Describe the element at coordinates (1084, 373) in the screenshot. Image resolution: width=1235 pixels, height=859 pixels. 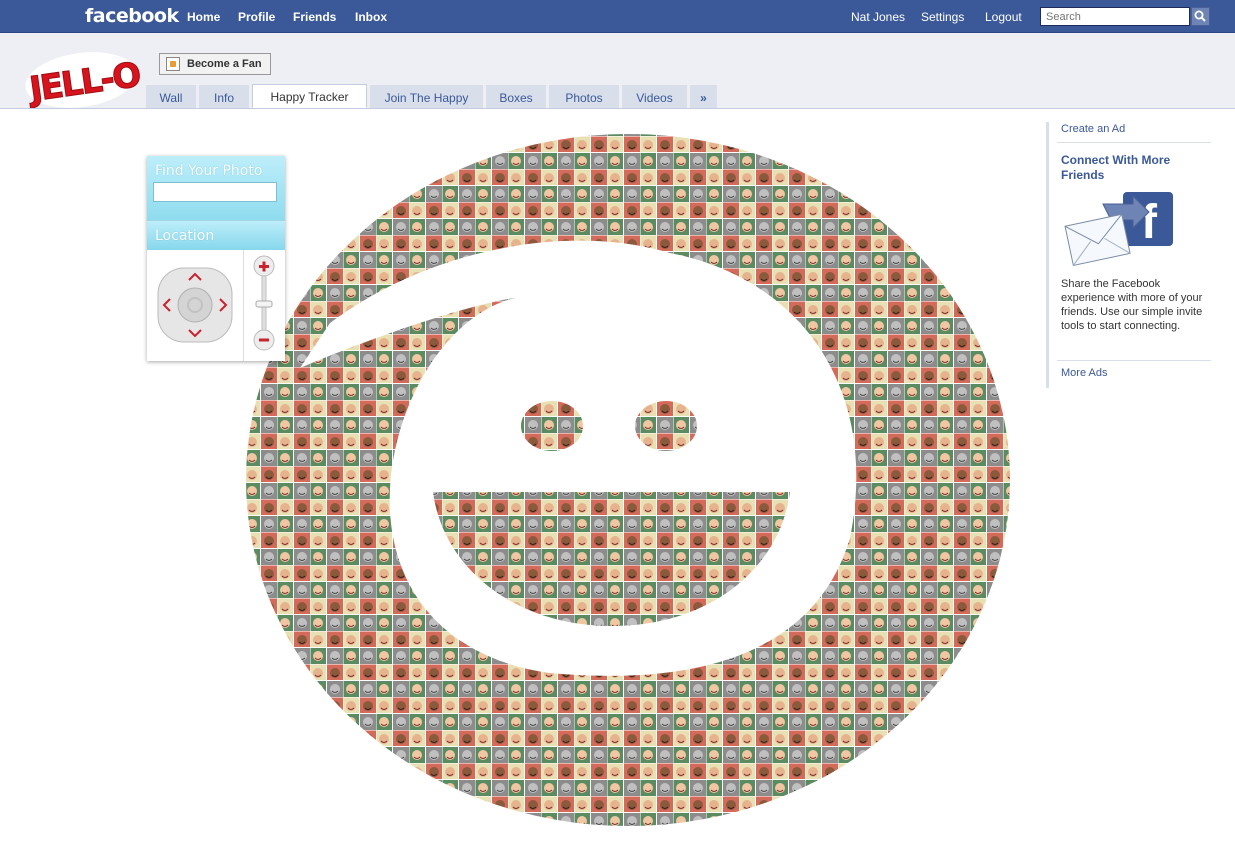
I see `more-ads-link: More Ads` at that location.